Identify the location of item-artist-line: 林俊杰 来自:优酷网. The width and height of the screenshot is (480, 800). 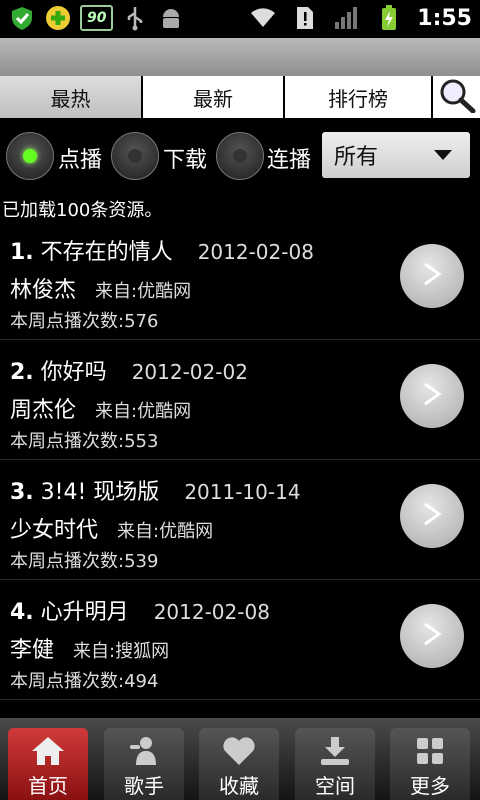
(100, 288).